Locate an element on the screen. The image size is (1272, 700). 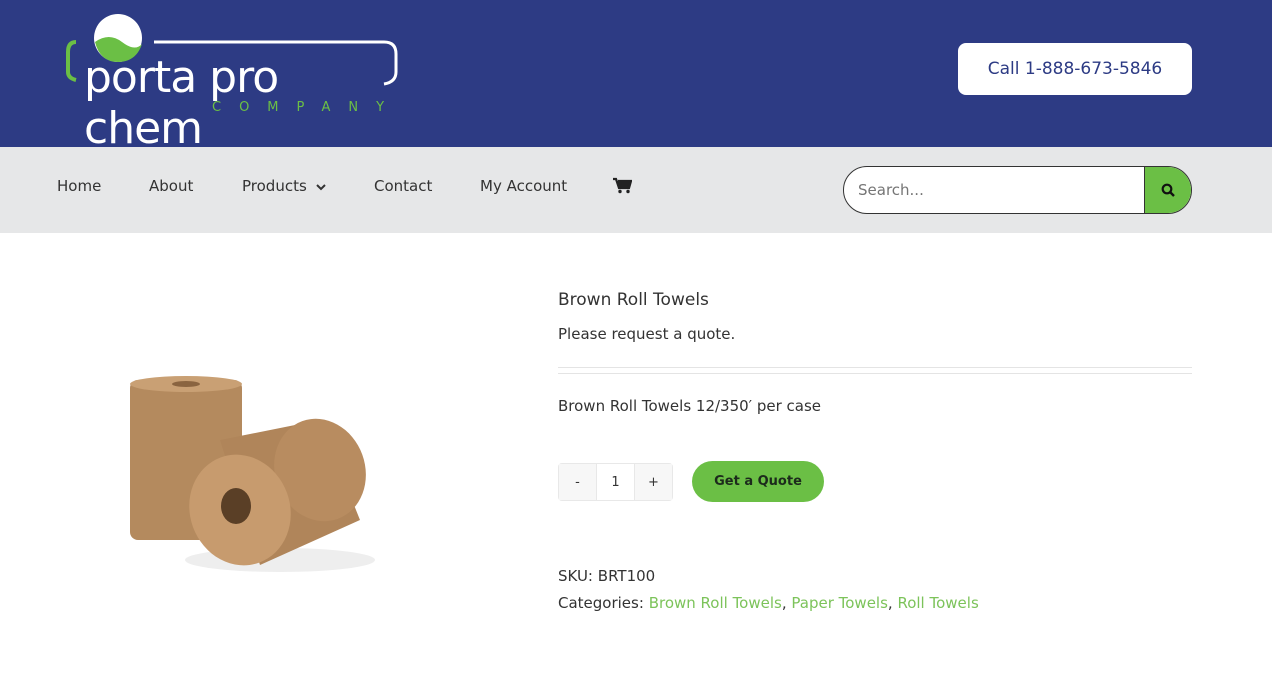
nav-products: Products is located at coordinates (284, 186).